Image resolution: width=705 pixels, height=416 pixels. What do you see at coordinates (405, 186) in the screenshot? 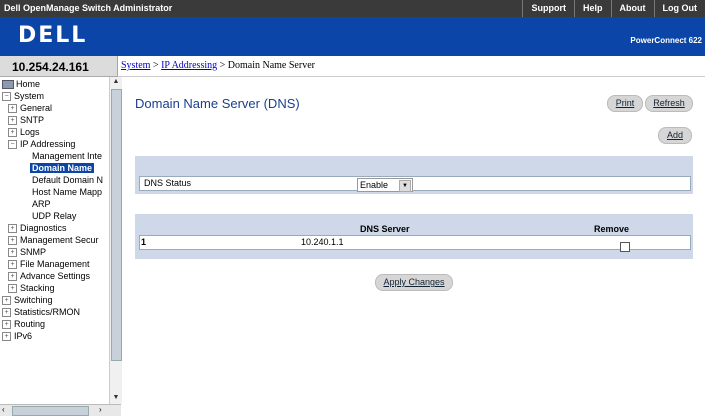
I see `chevron-down-icon: ▼` at bounding box center [405, 186].